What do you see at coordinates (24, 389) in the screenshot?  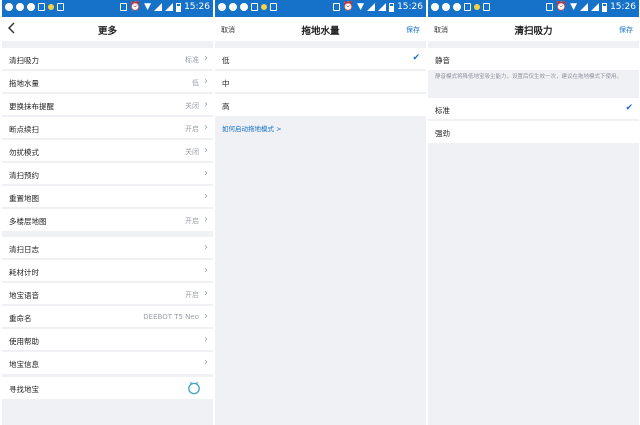 I see `find-robot-label: 寻找地宝` at bounding box center [24, 389].